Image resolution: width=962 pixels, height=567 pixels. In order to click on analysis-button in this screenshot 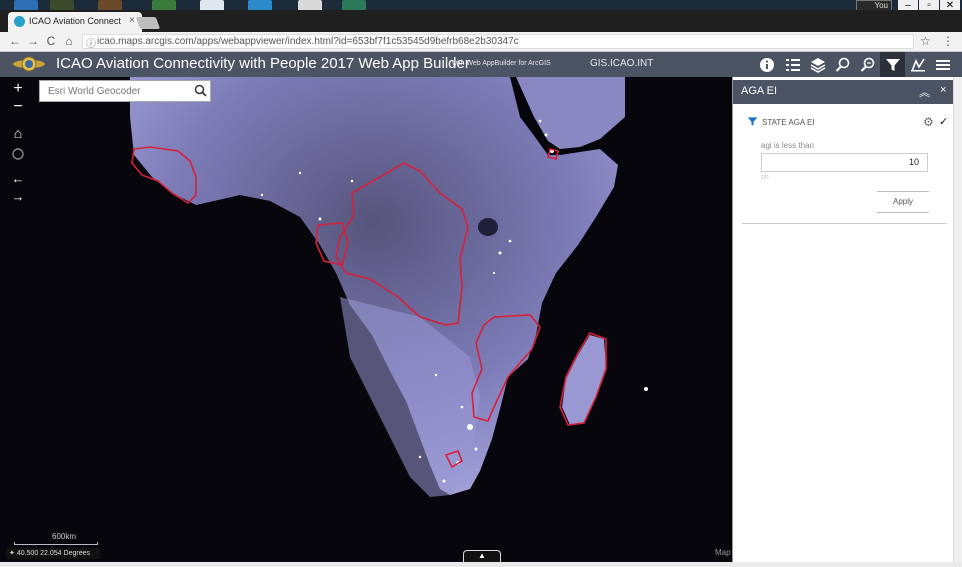, I will do `click(917, 64)`.